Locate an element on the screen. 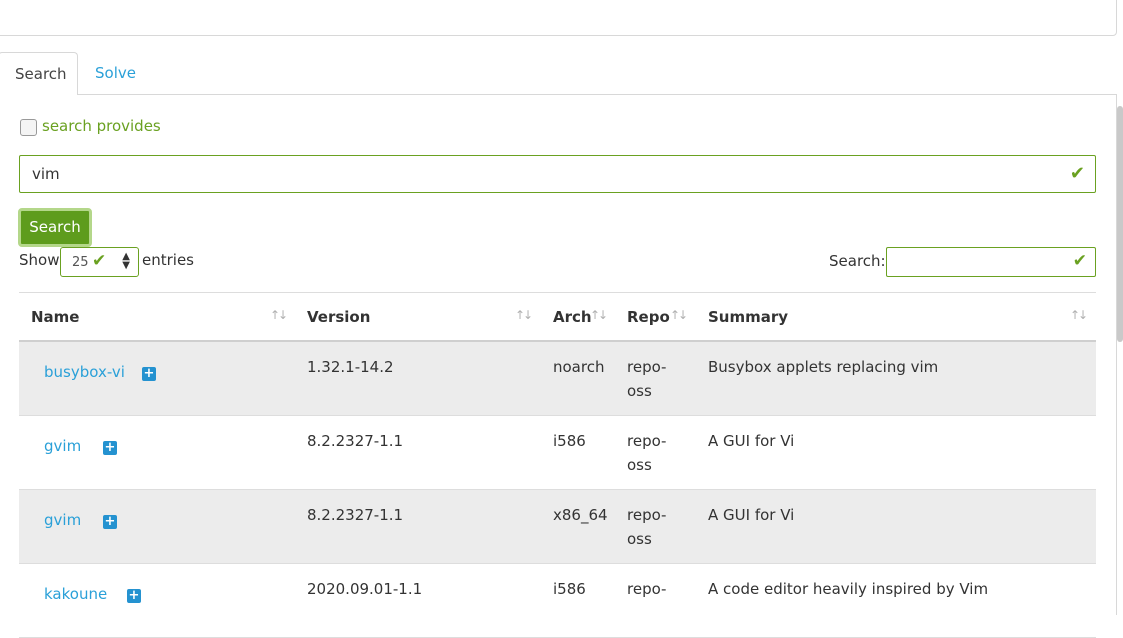  column-name-header: Name is located at coordinates (55, 317).